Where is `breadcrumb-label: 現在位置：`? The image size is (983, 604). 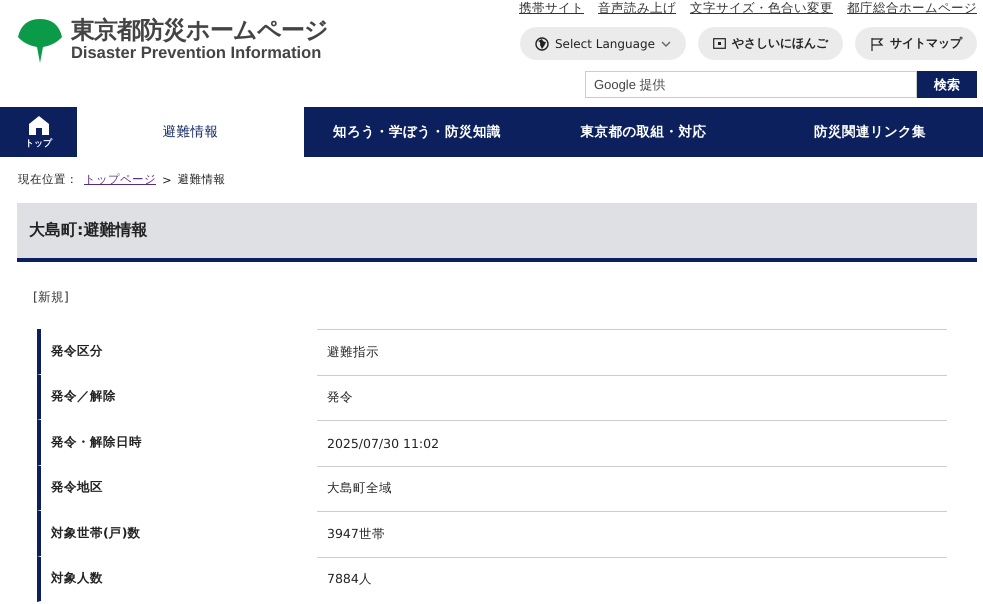
breadcrumb-label: 現在位置： is located at coordinates (48, 179).